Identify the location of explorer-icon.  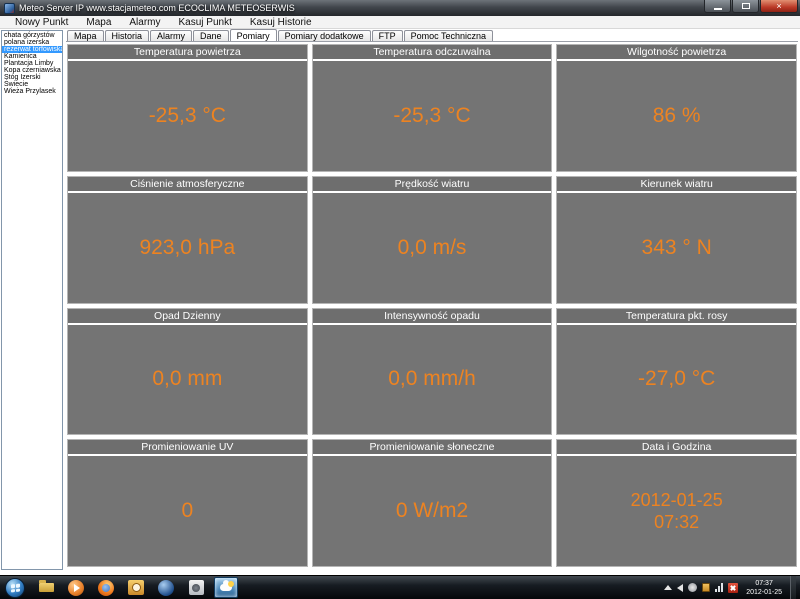
(46, 587).